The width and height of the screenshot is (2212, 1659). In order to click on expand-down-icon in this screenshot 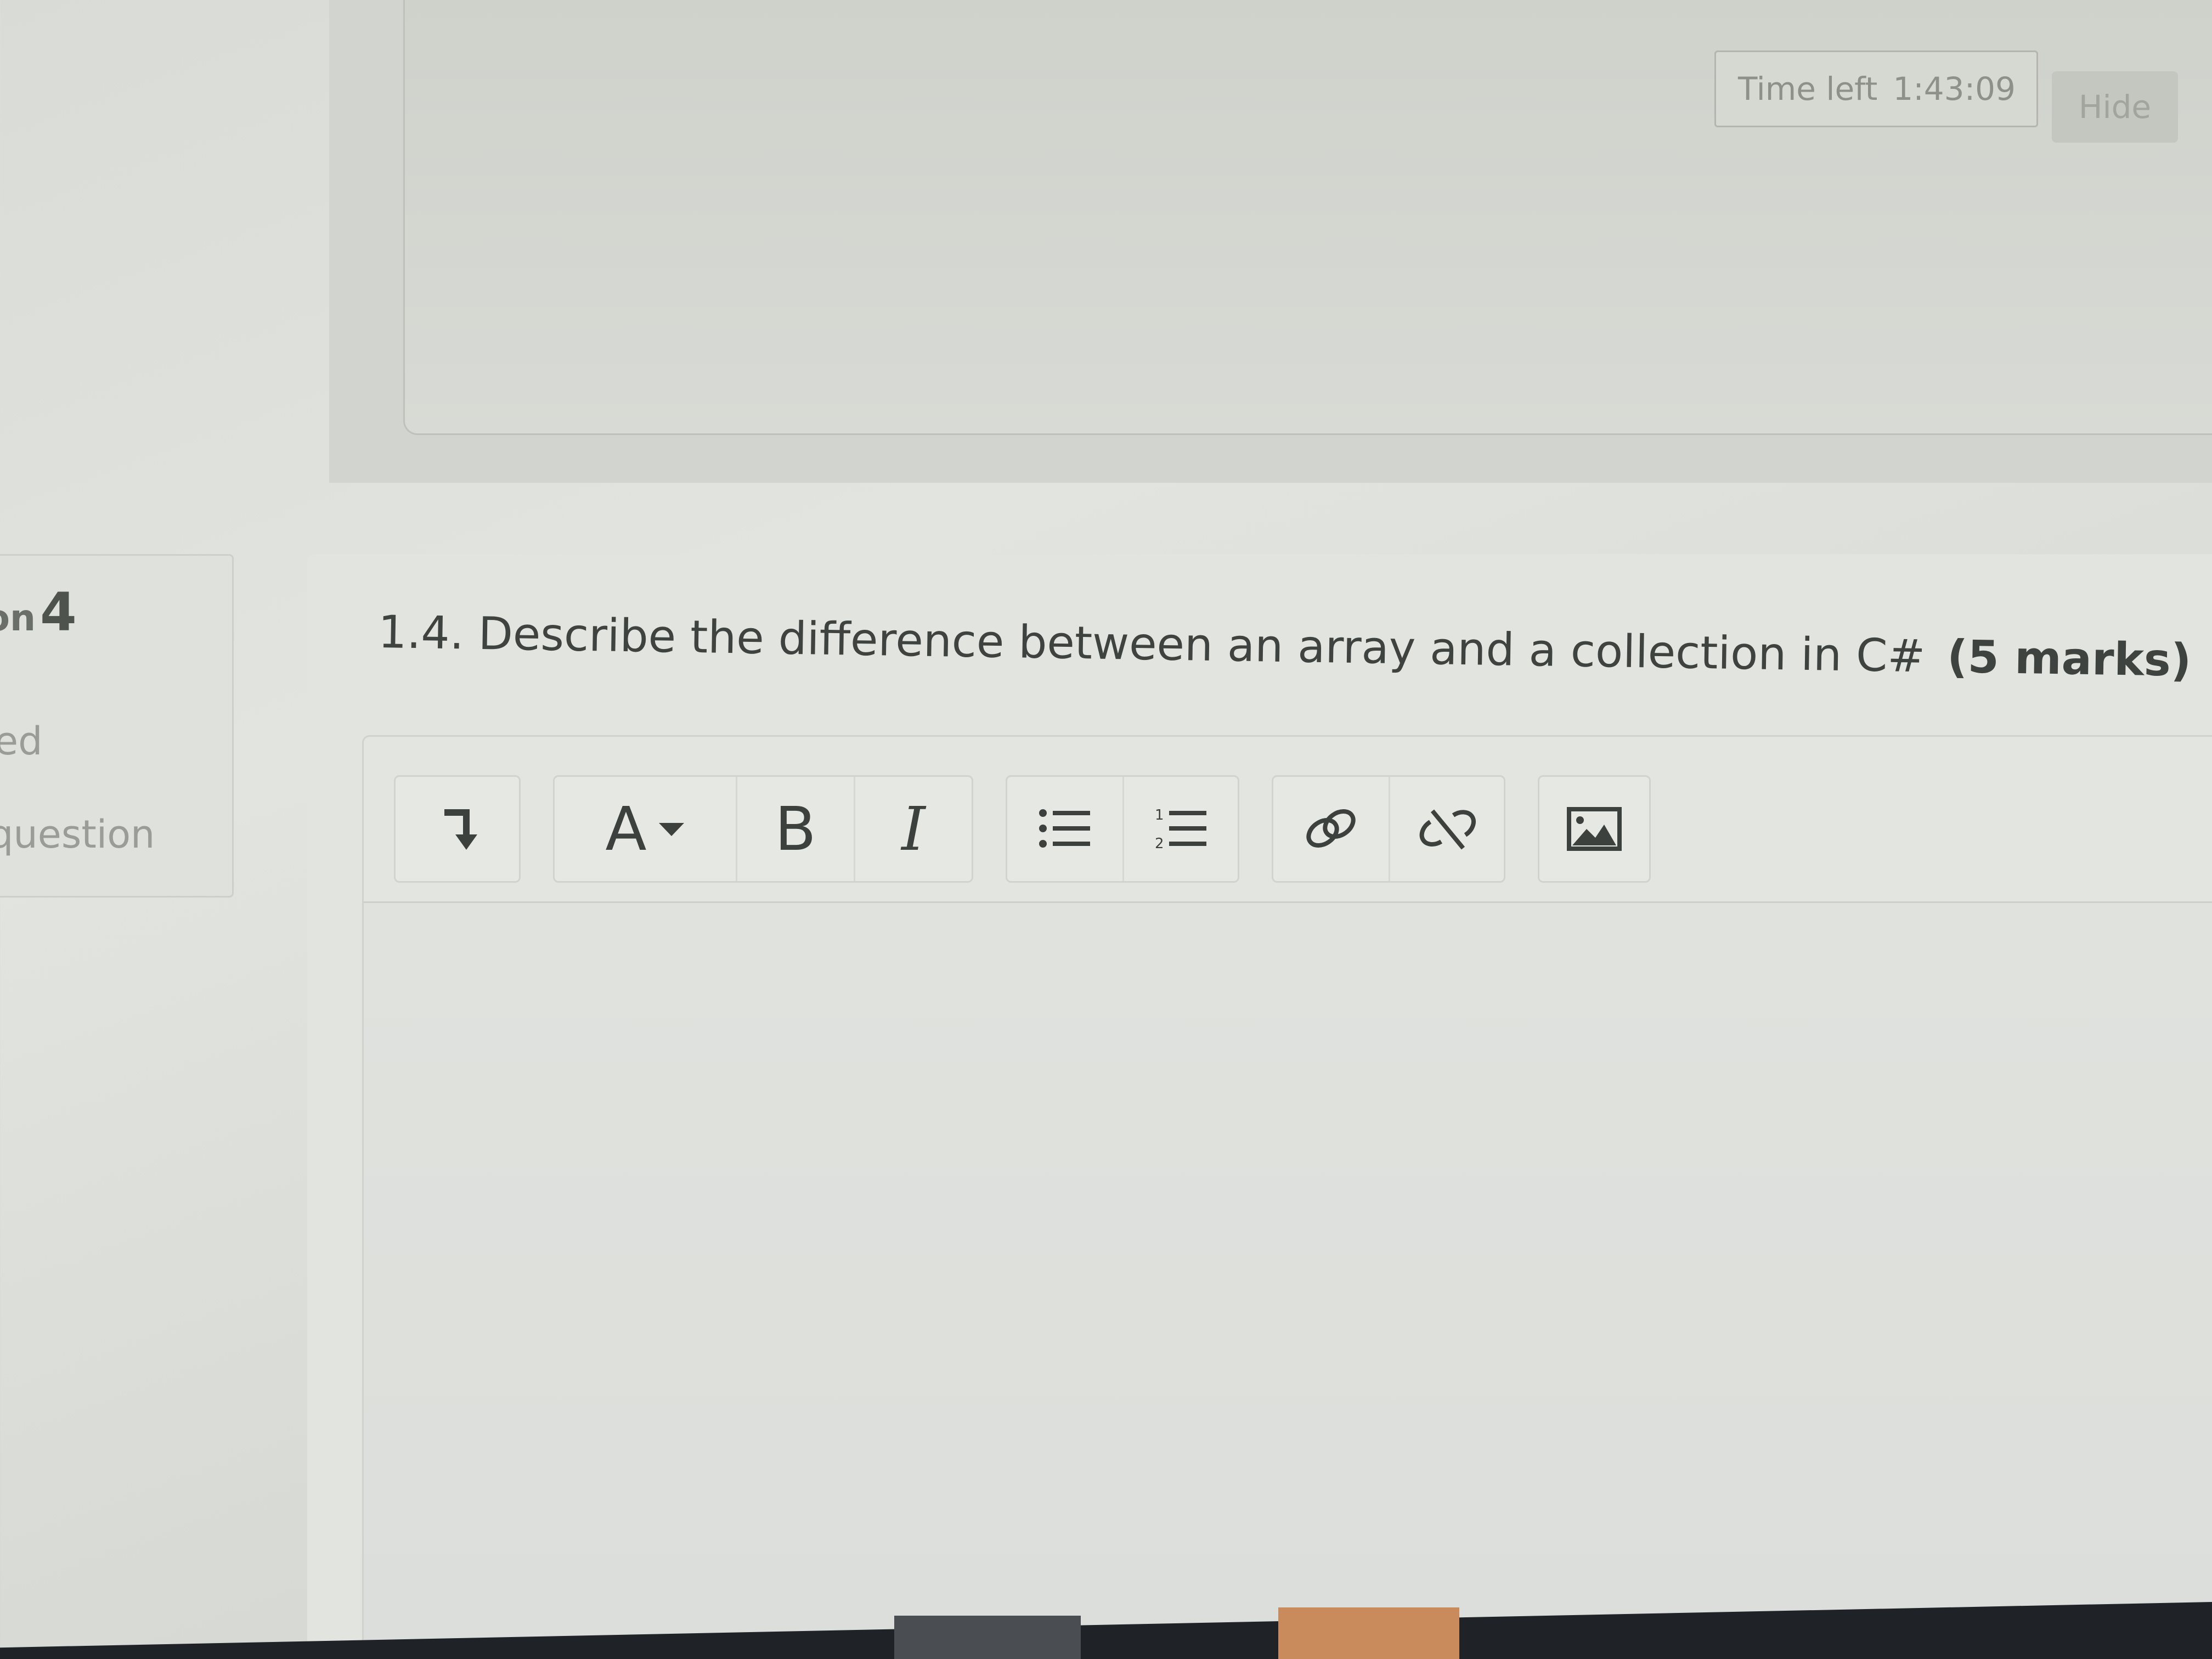, I will do `click(460, 830)`.